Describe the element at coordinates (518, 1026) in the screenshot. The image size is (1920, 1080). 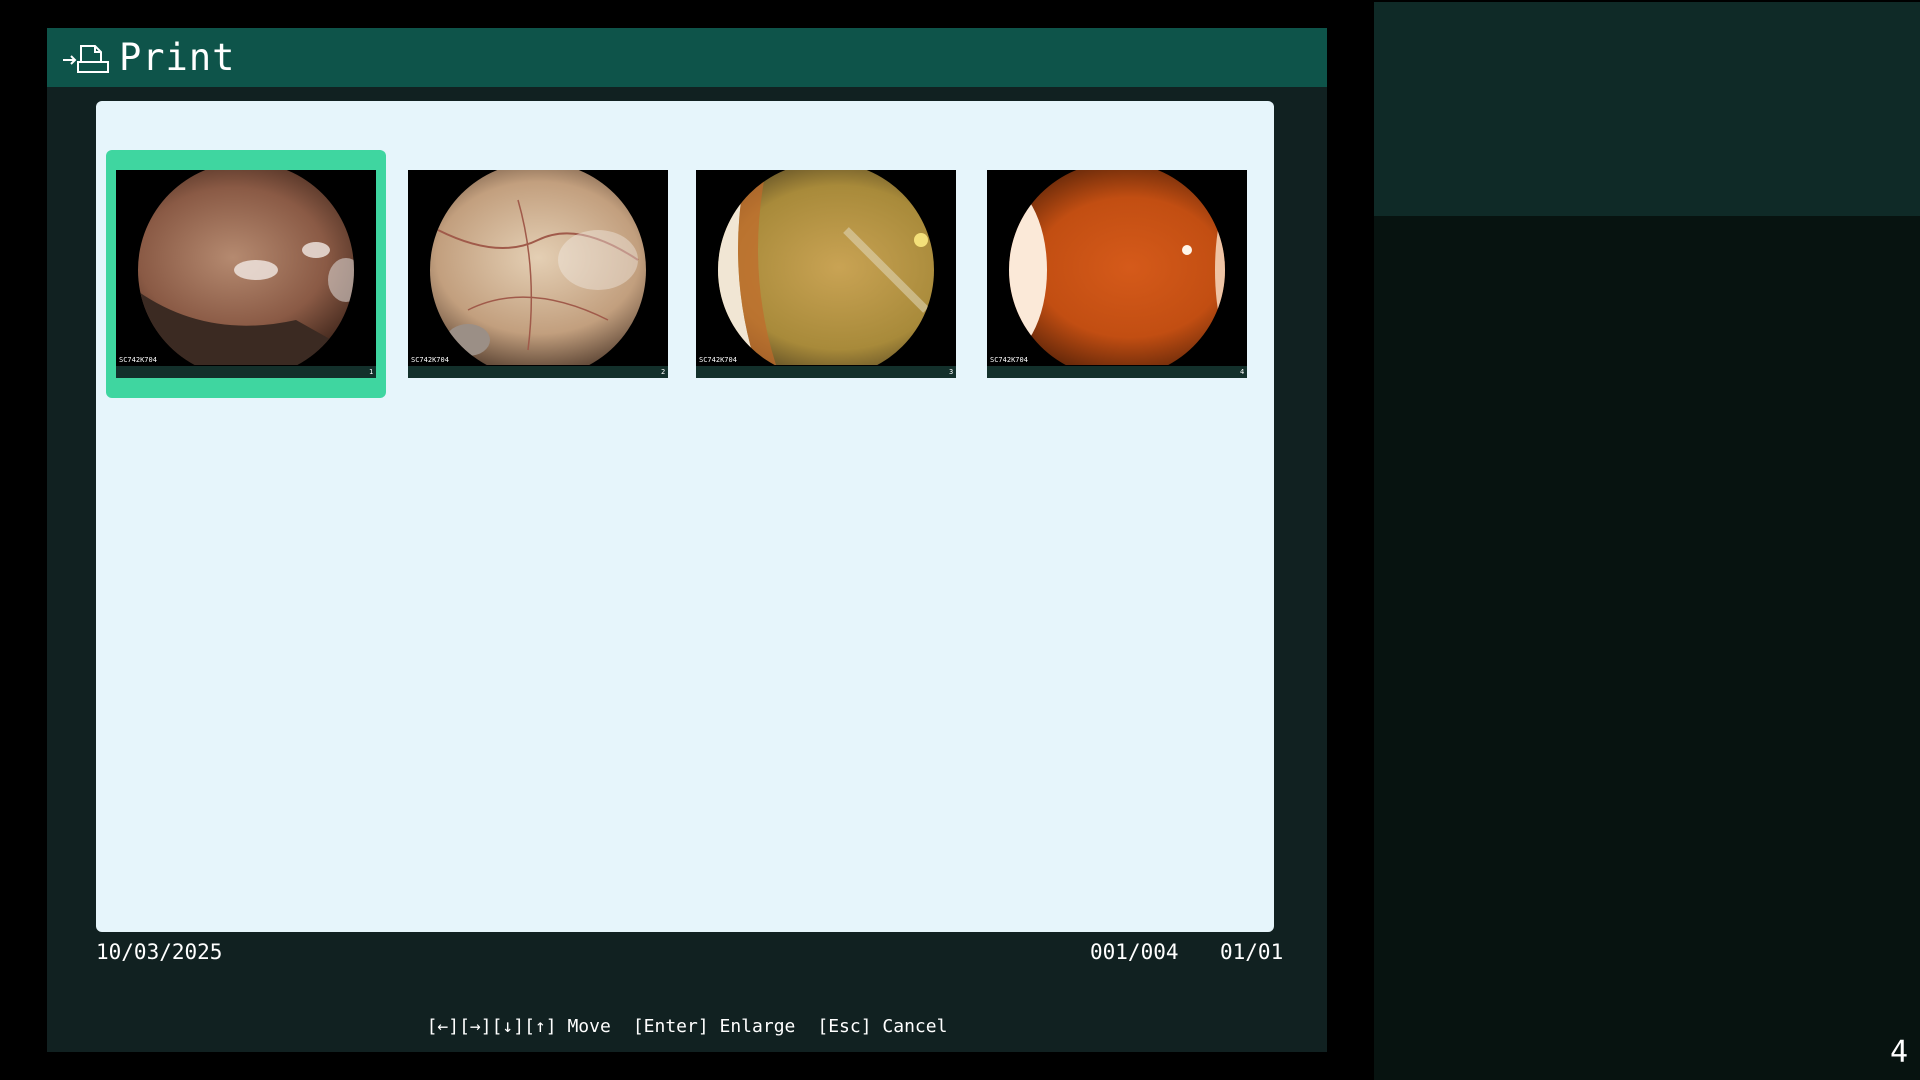
I see `hint-move: [←][→][↓][↑] Move` at that location.